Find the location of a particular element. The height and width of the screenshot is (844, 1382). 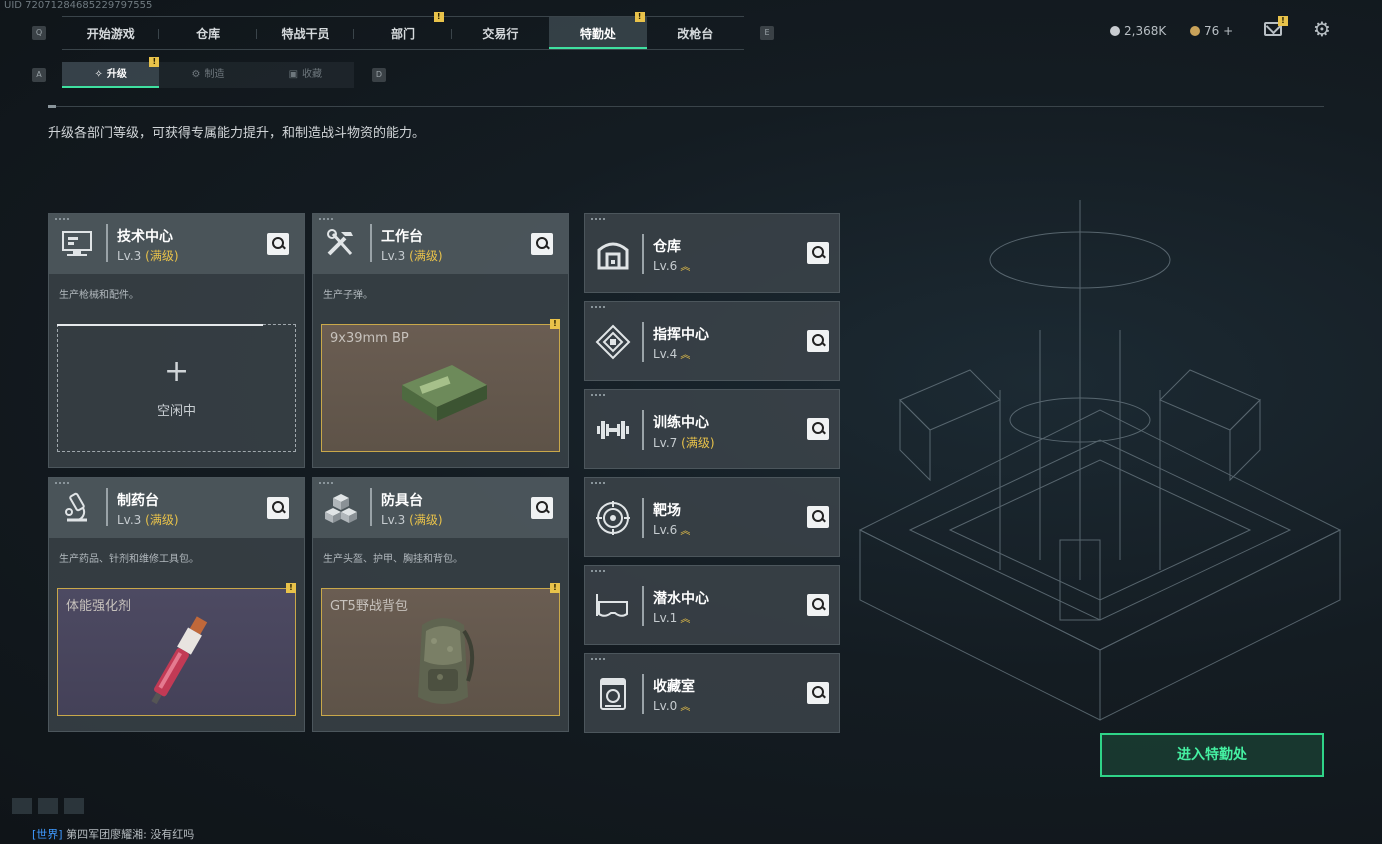

production-slot-item: 9x39mm BP ! is located at coordinates (440, 385).